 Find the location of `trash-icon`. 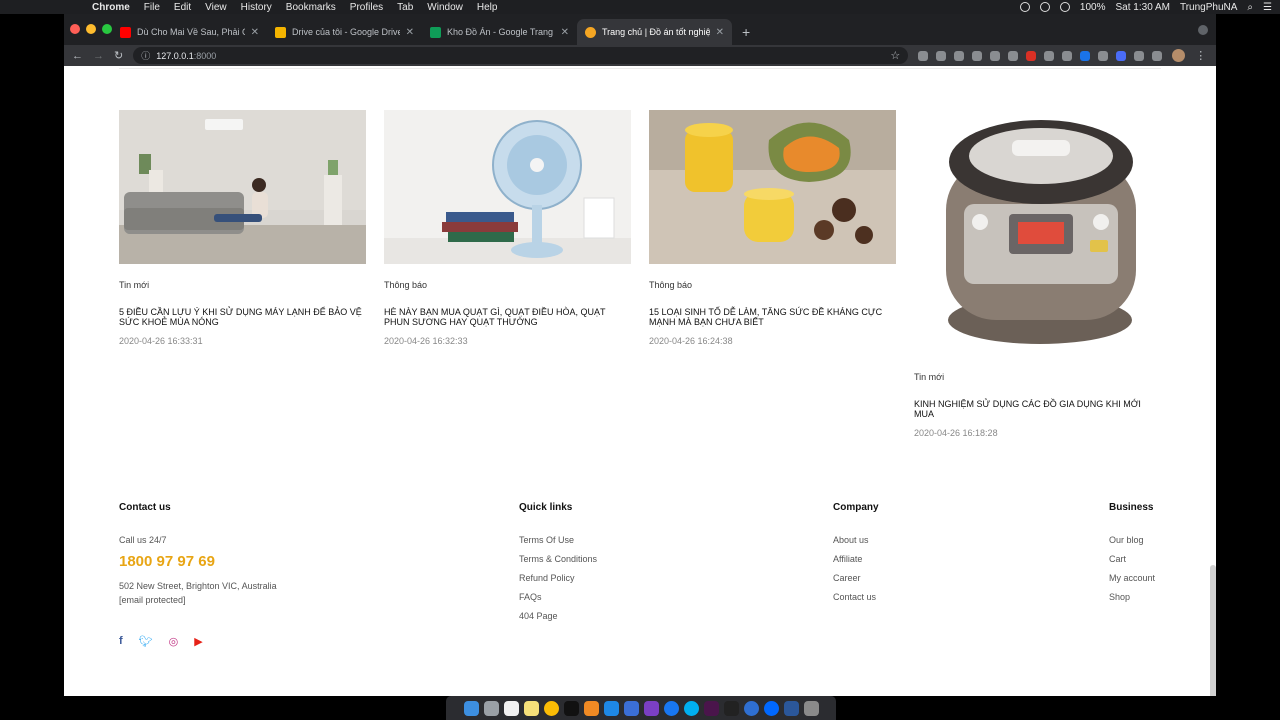

trash-icon is located at coordinates (811, 708).